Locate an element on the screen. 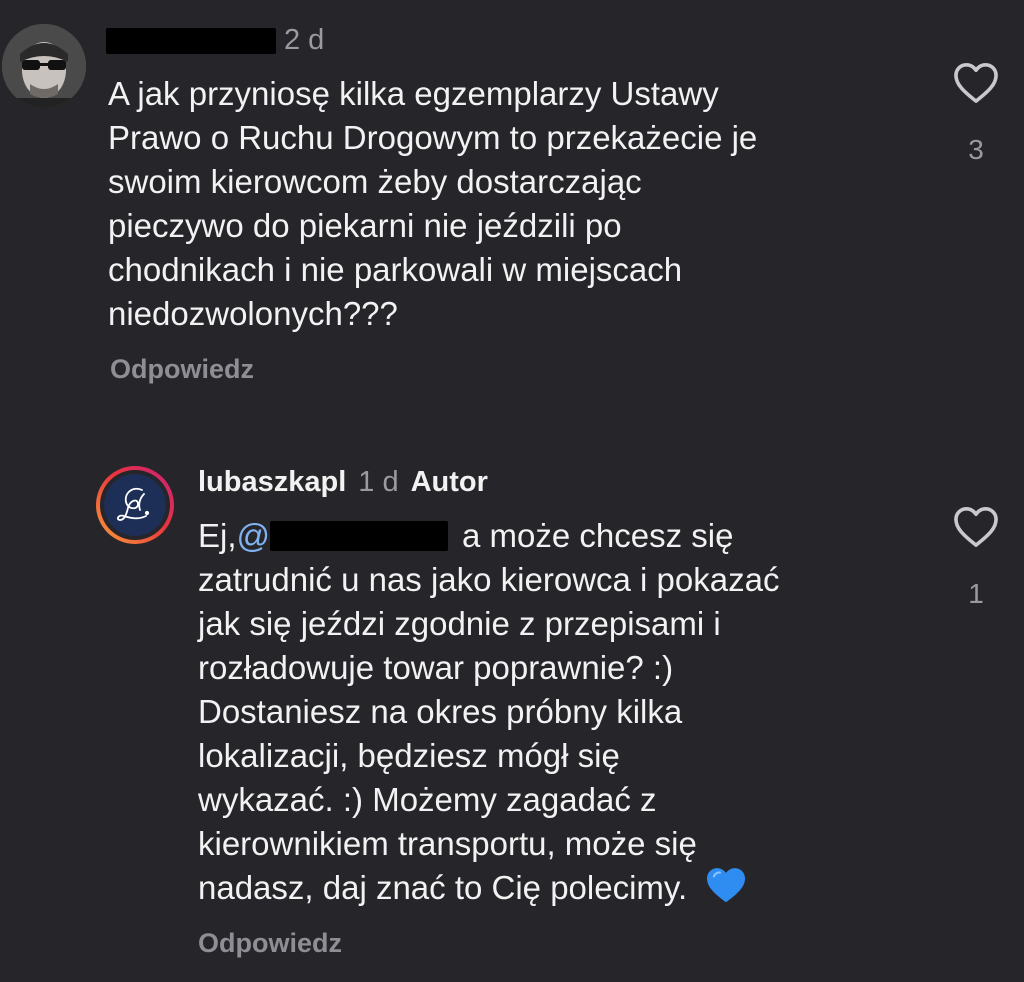 This screenshot has width=1024, height=982. comment-text-line: lokalizacji, będziesz mógł się is located at coordinates (409, 755).